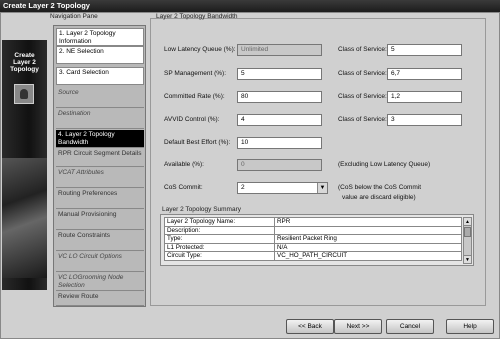  I want to click on nav-item-vc-lo-grooming: VC LOGrooming Node Selection, so click(100, 282).